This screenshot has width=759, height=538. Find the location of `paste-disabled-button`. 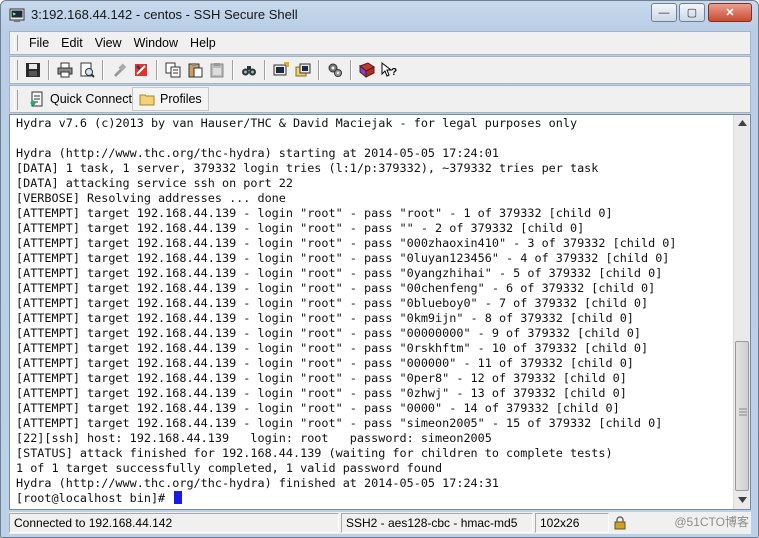

paste-disabled-button is located at coordinates (217, 70).